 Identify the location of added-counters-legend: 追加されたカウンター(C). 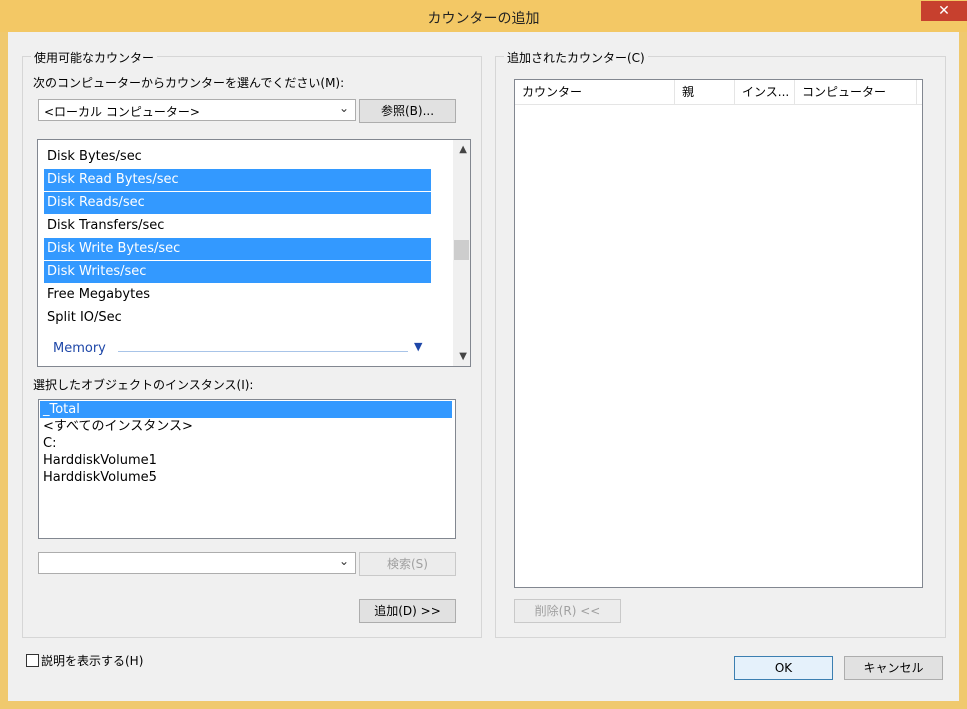
(576, 57).